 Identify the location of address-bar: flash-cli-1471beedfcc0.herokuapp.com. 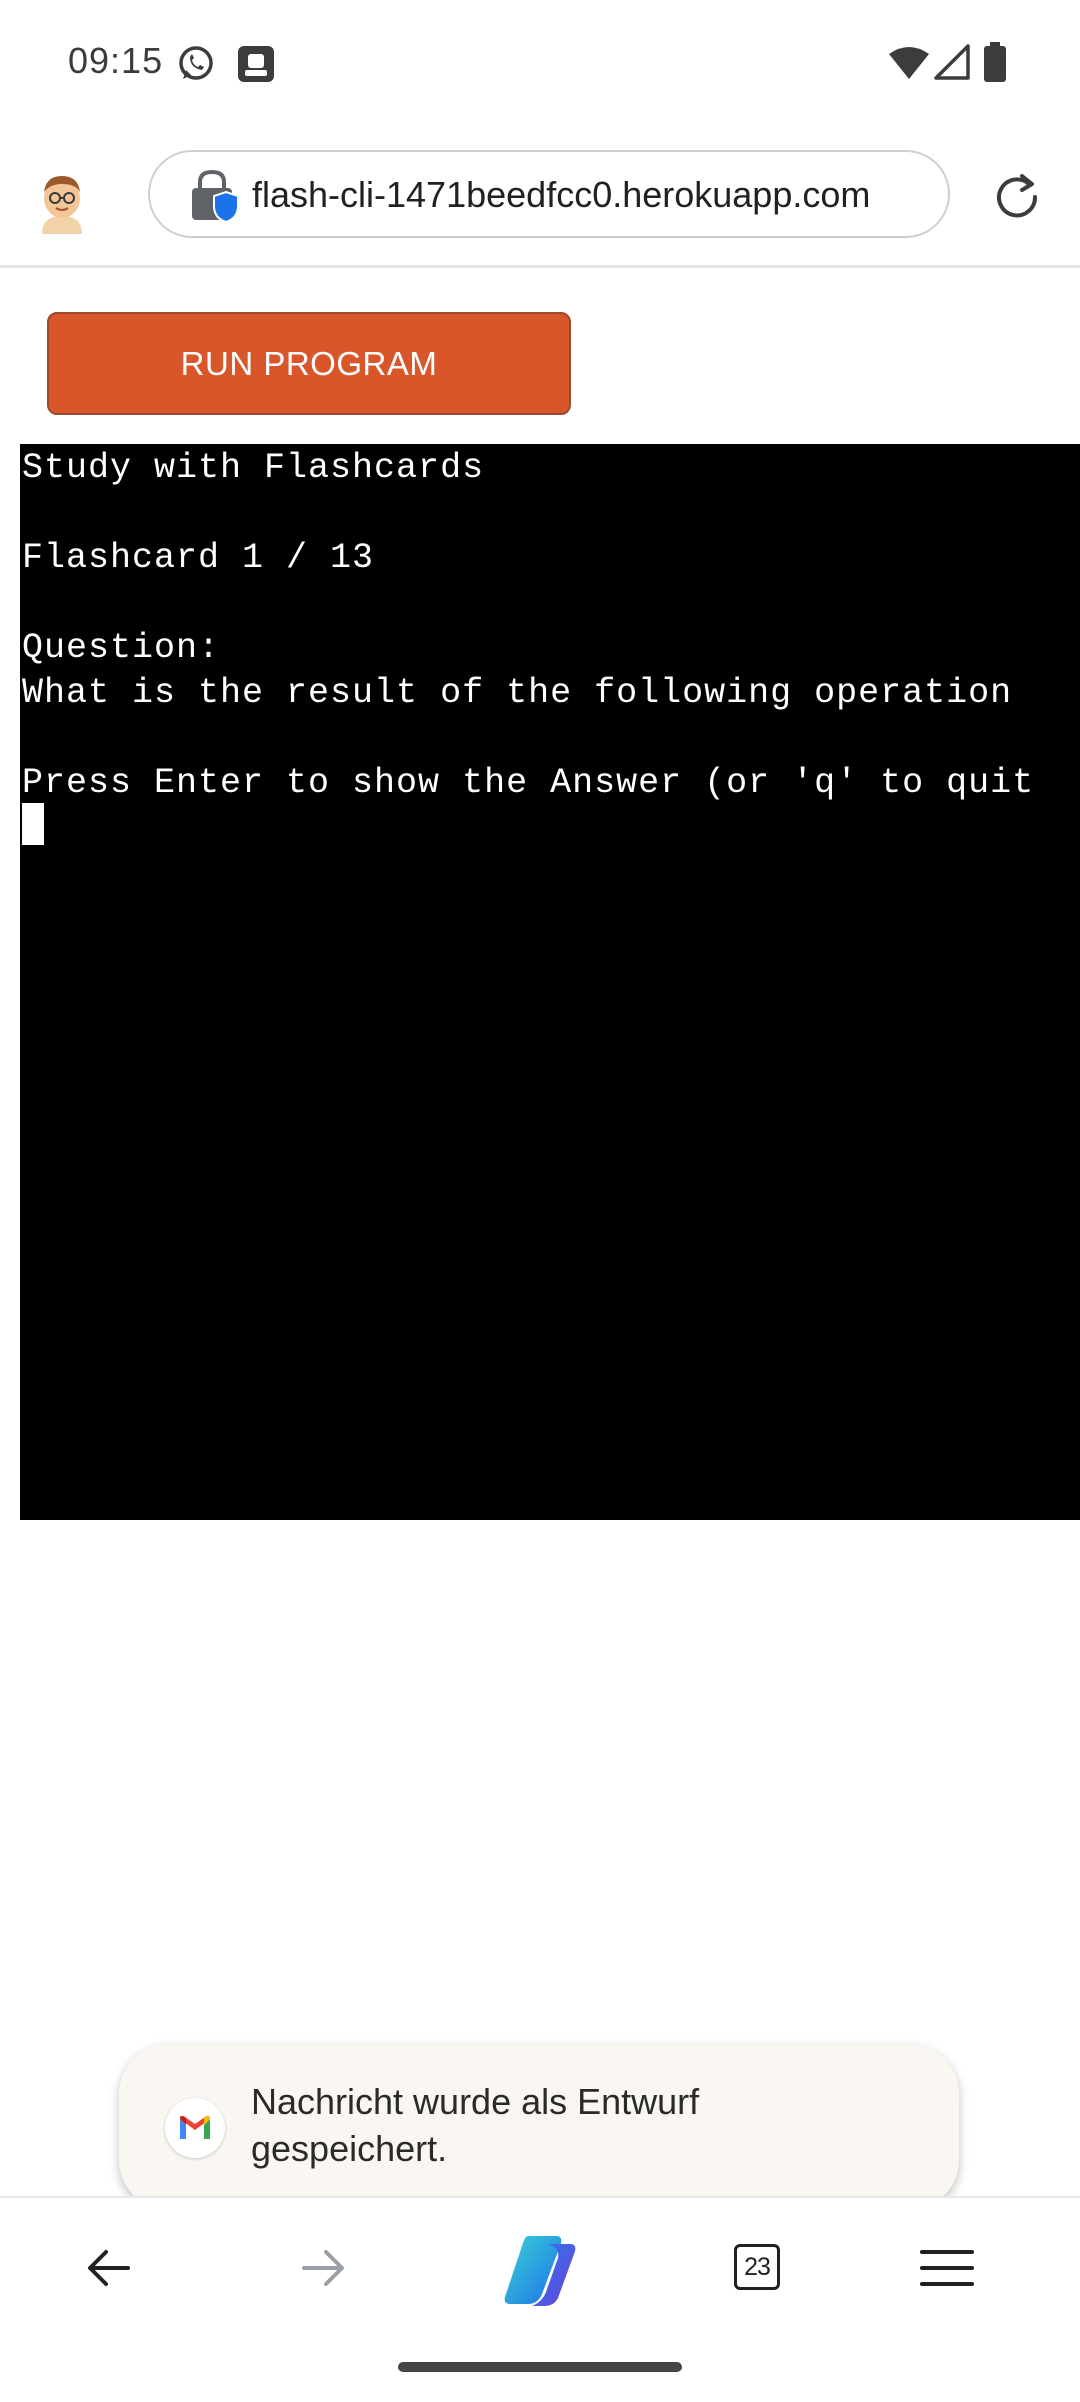
(549, 194).